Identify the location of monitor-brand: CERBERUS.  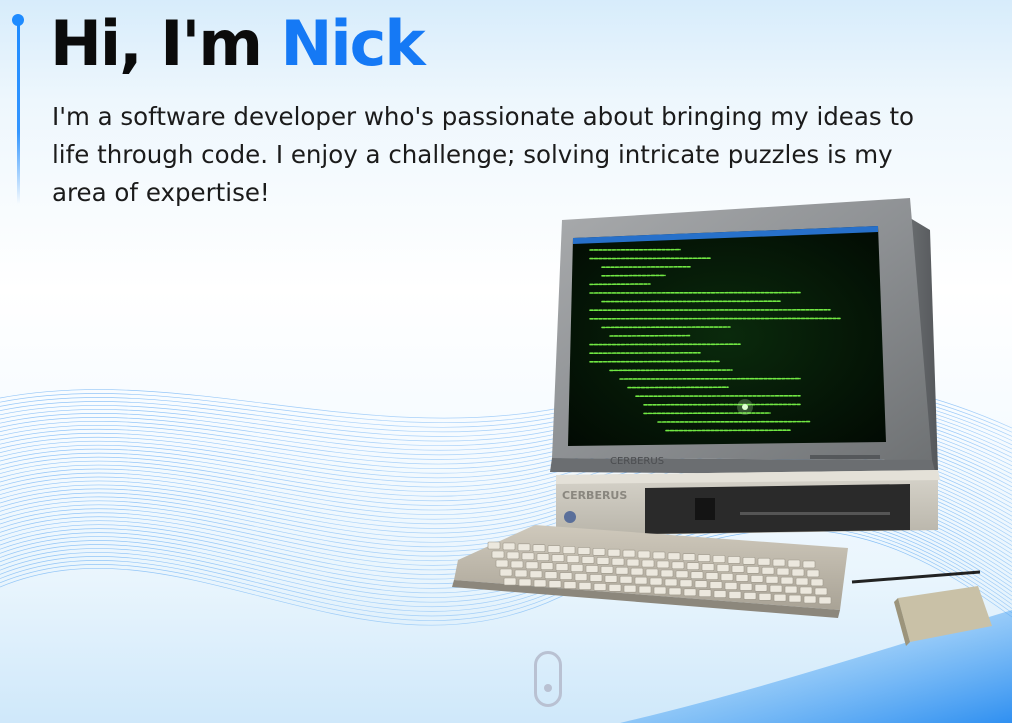
(637, 461).